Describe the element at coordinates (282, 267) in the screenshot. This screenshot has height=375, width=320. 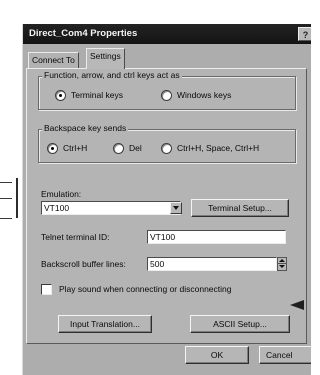
I see `spin-down-icon` at that location.